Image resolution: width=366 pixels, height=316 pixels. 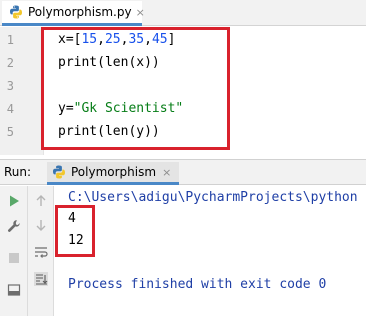 What do you see at coordinates (10, 109) in the screenshot?
I see `line-number: 4` at bounding box center [10, 109].